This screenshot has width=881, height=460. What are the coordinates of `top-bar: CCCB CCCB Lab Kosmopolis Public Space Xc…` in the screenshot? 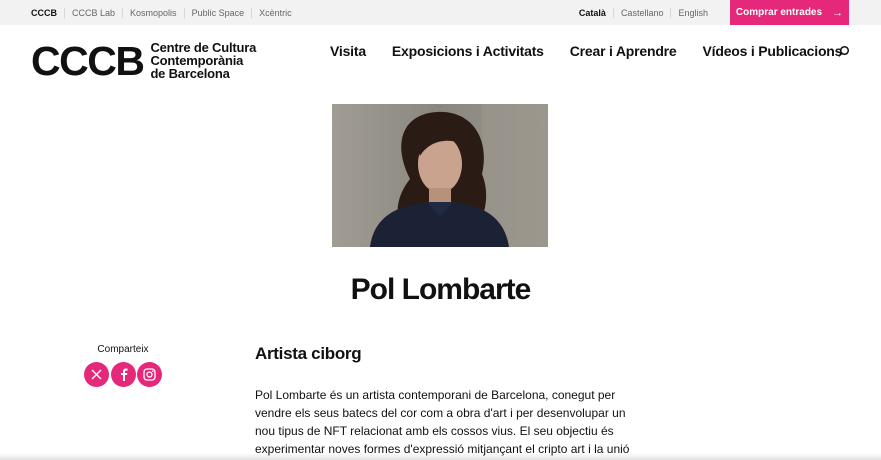 It's located at (440, 12).